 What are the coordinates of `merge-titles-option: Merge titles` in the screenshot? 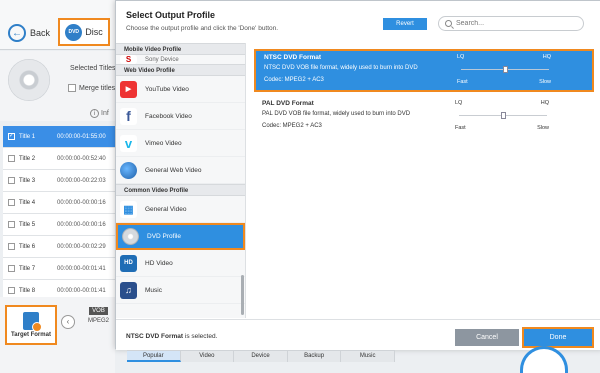 It's located at (91, 88).